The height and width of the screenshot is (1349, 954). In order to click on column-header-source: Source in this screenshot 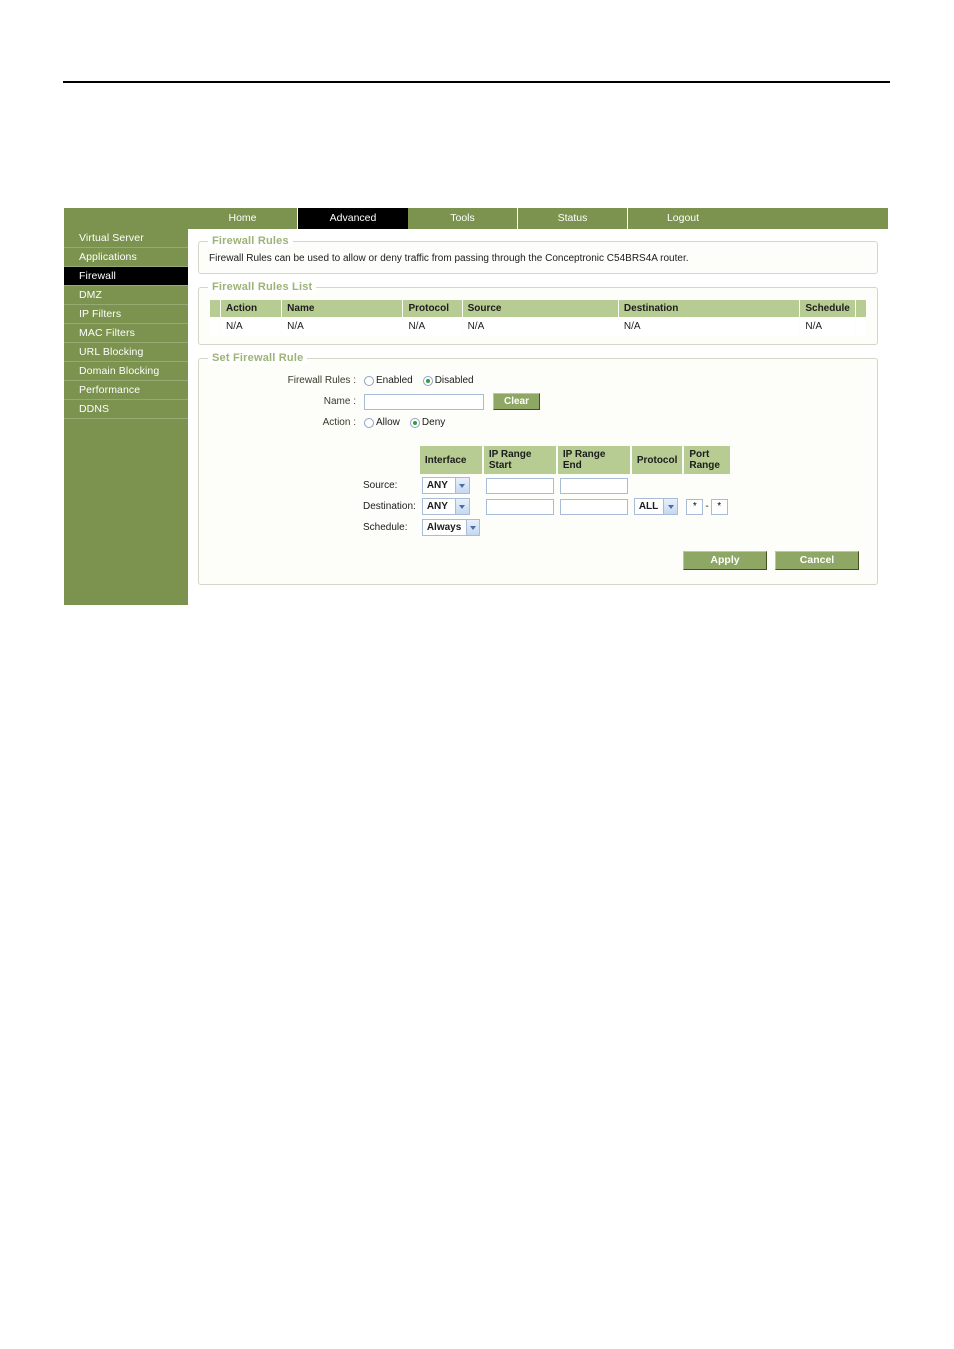, I will do `click(540, 308)`.